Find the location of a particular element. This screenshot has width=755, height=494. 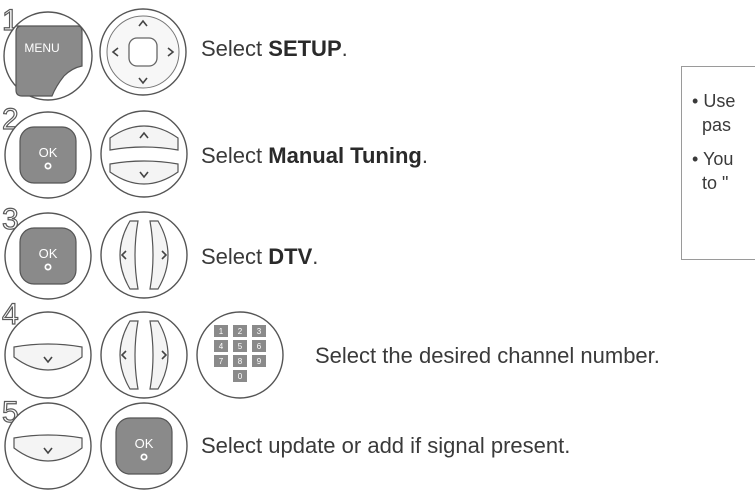

numpad-key: 9 is located at coordinates (259, 361).